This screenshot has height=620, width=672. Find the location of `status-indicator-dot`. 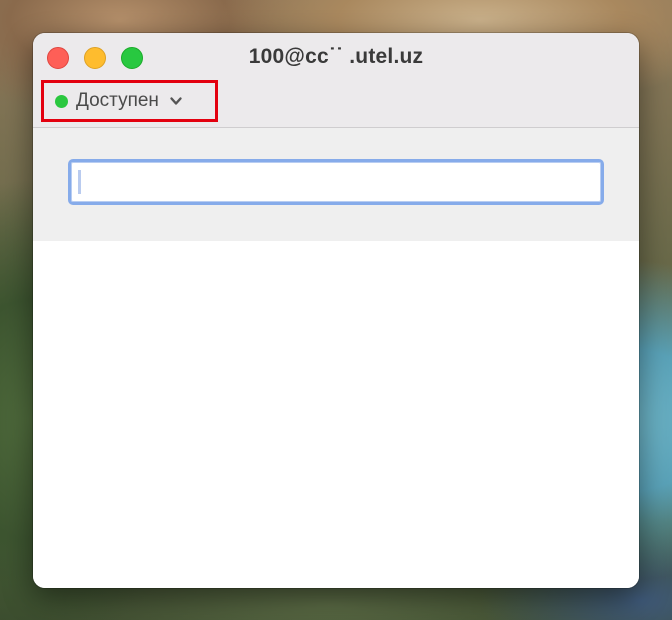

status-indicator-dot is located at coordinates (61, 101).